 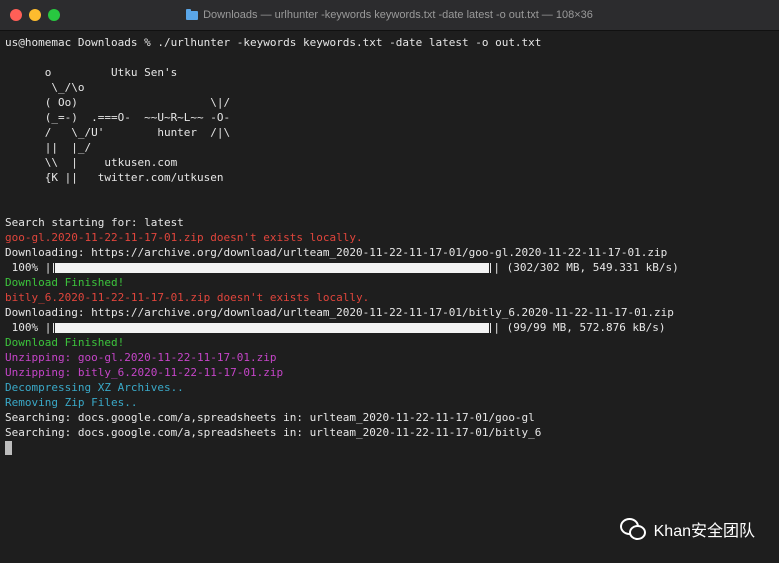 I want to click on removing-zip-line: Removing Zip Files.., so click(x=71, y=402).